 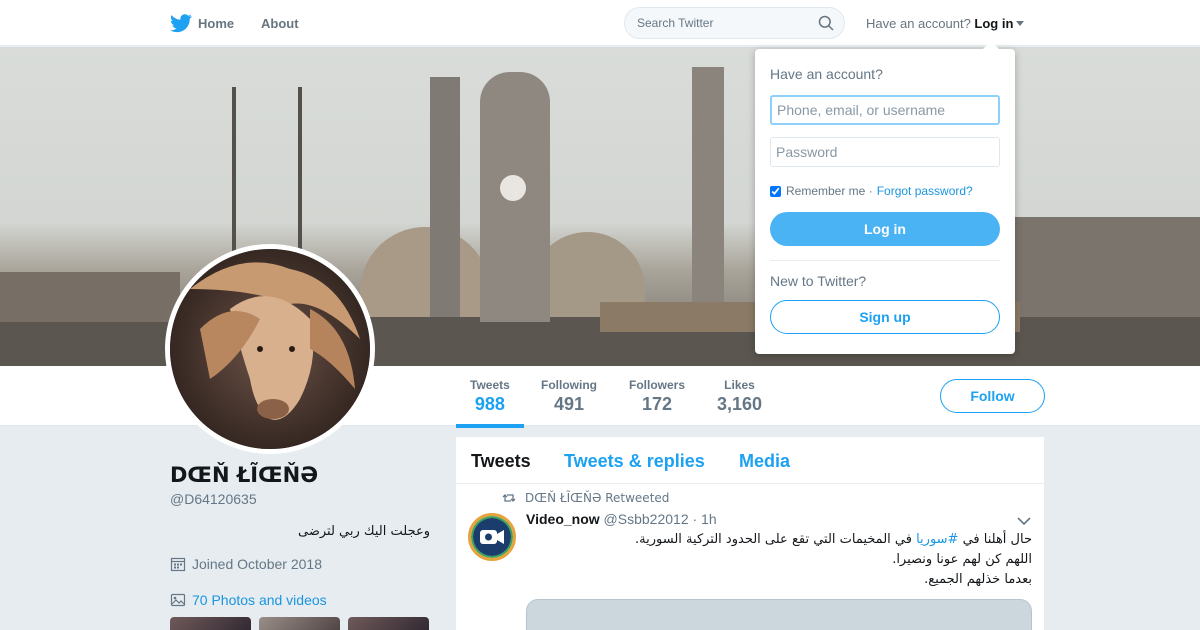 I want to click on search-icon, so click(x=826, y=23).